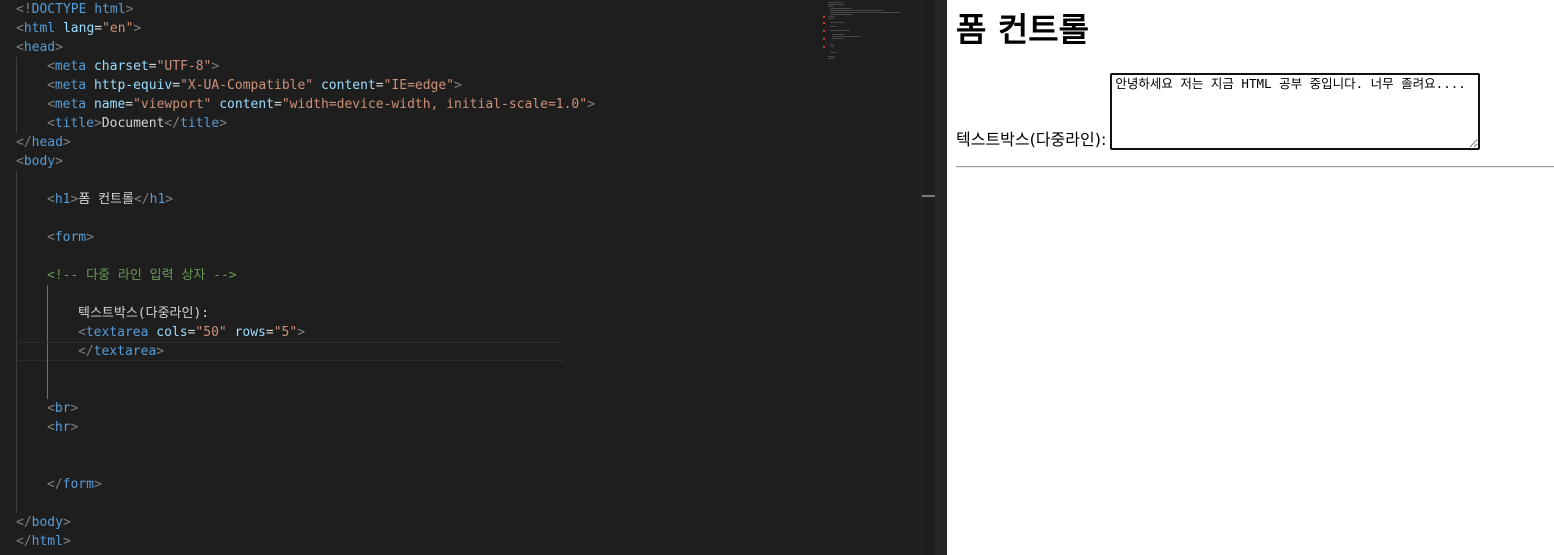  I want to click on code-line: <!DOCTYPE html>, so click(290, 9).